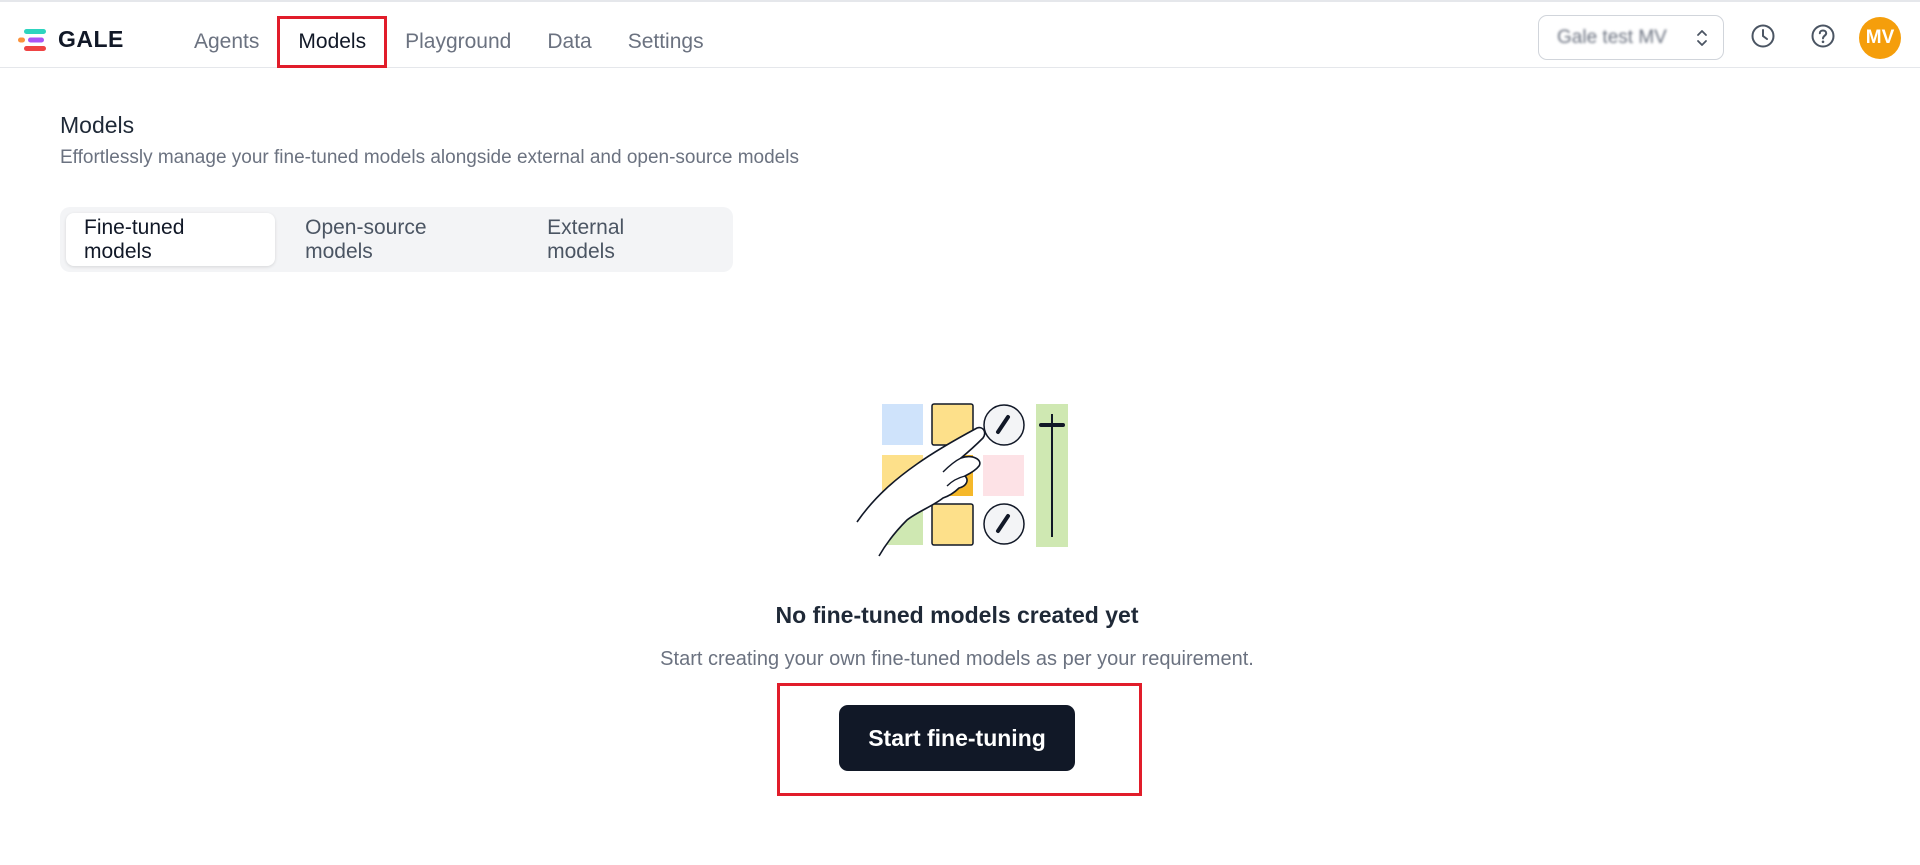  I want to click on nav-item-models: Models, so click(332, 42).